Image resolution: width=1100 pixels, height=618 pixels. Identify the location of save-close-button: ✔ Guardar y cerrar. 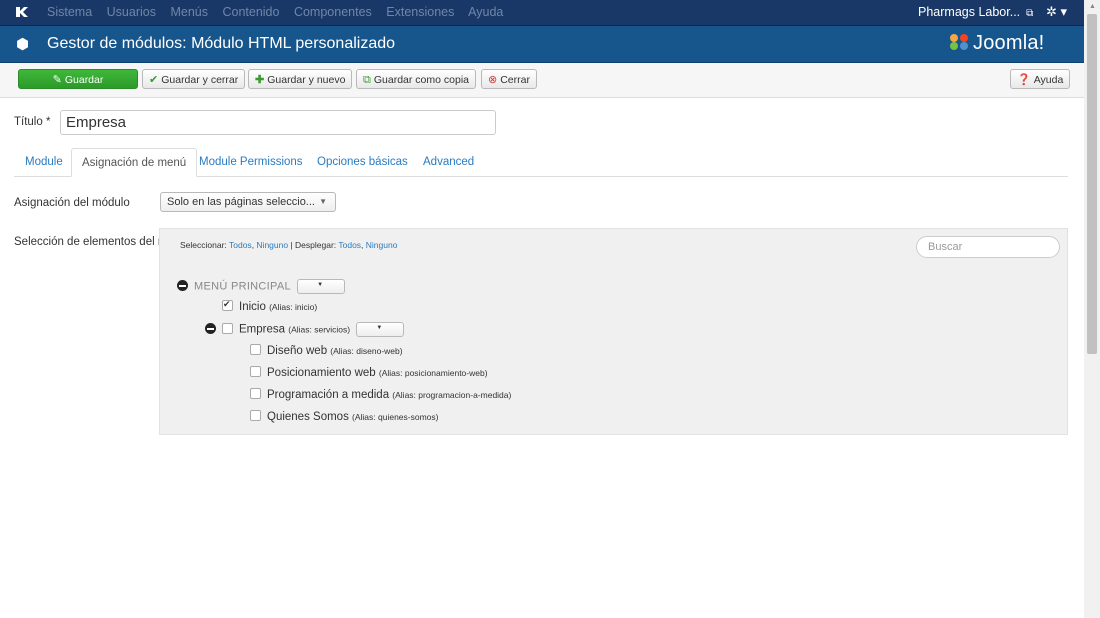
(194, 79).